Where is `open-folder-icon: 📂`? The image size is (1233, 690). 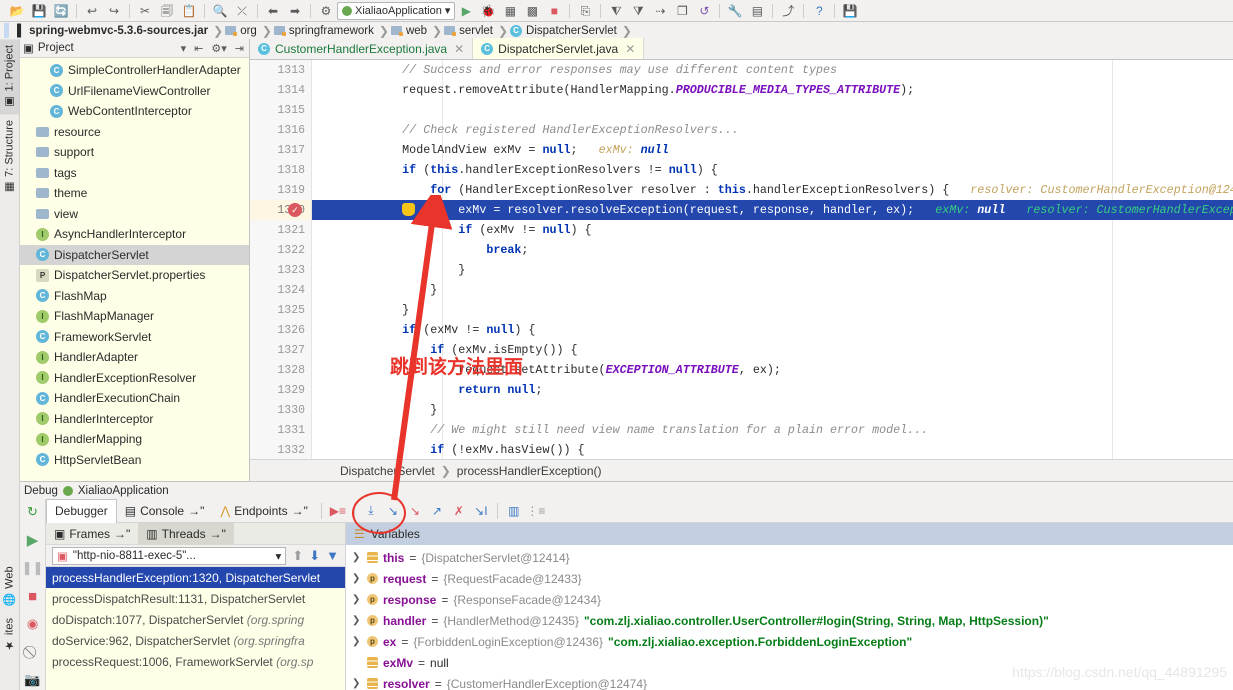 open-folder-icon: 📂 is located at coordinates (17, 11).